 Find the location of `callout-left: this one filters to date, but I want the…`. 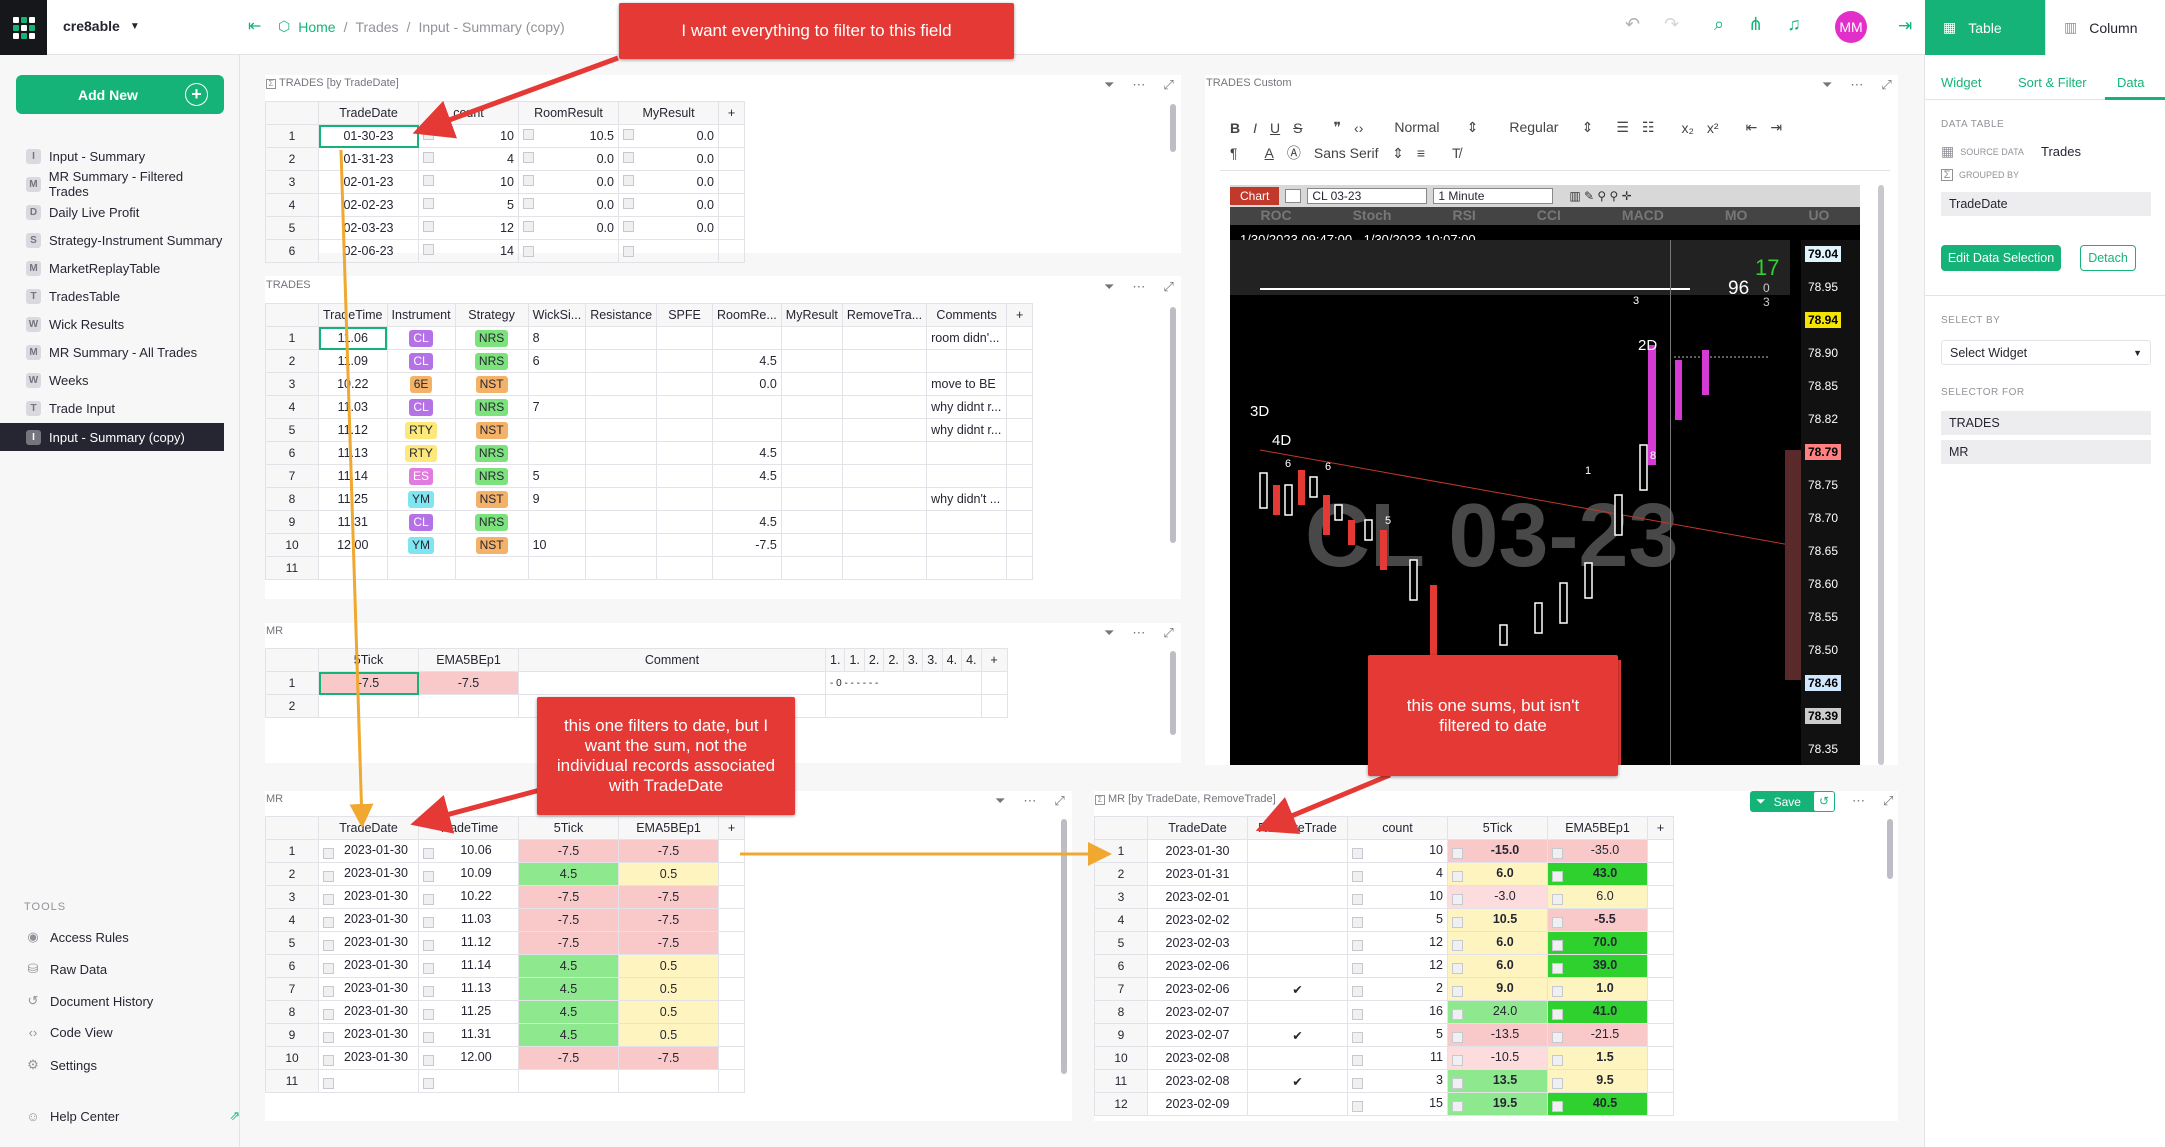

callout-left: this one filters to date, but I want the… is located at coordinates (666, 756).